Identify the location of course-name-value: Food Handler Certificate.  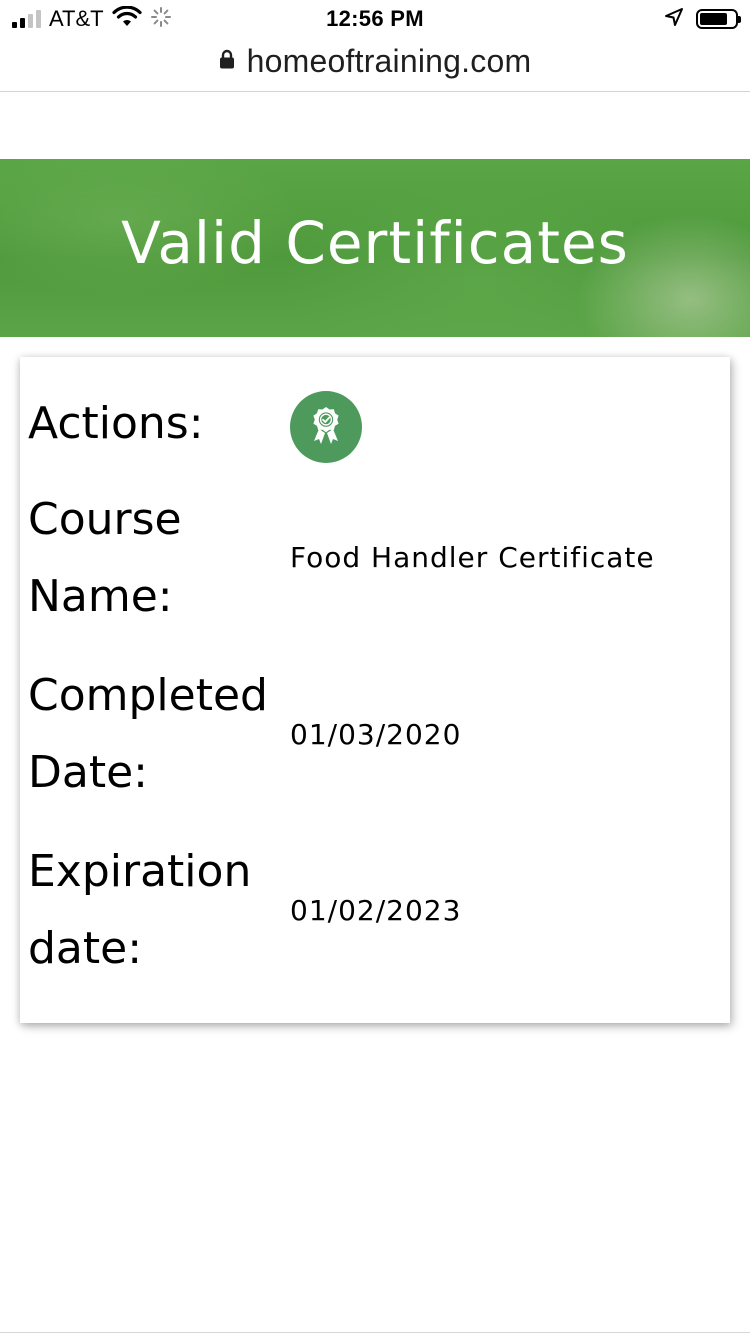
(472, 557).